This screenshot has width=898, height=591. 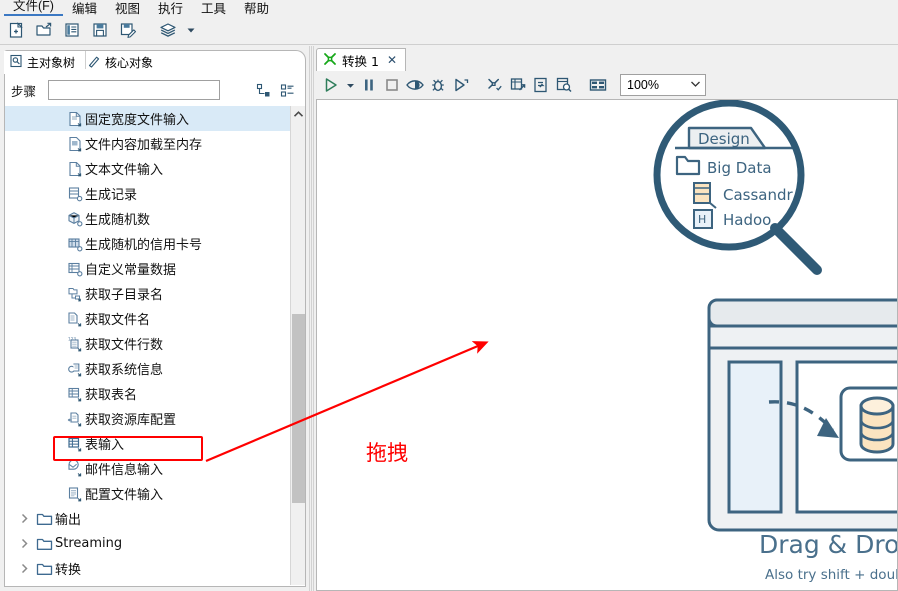 I want to click on tree-item-19: 转换, so click(x=148, y=568).